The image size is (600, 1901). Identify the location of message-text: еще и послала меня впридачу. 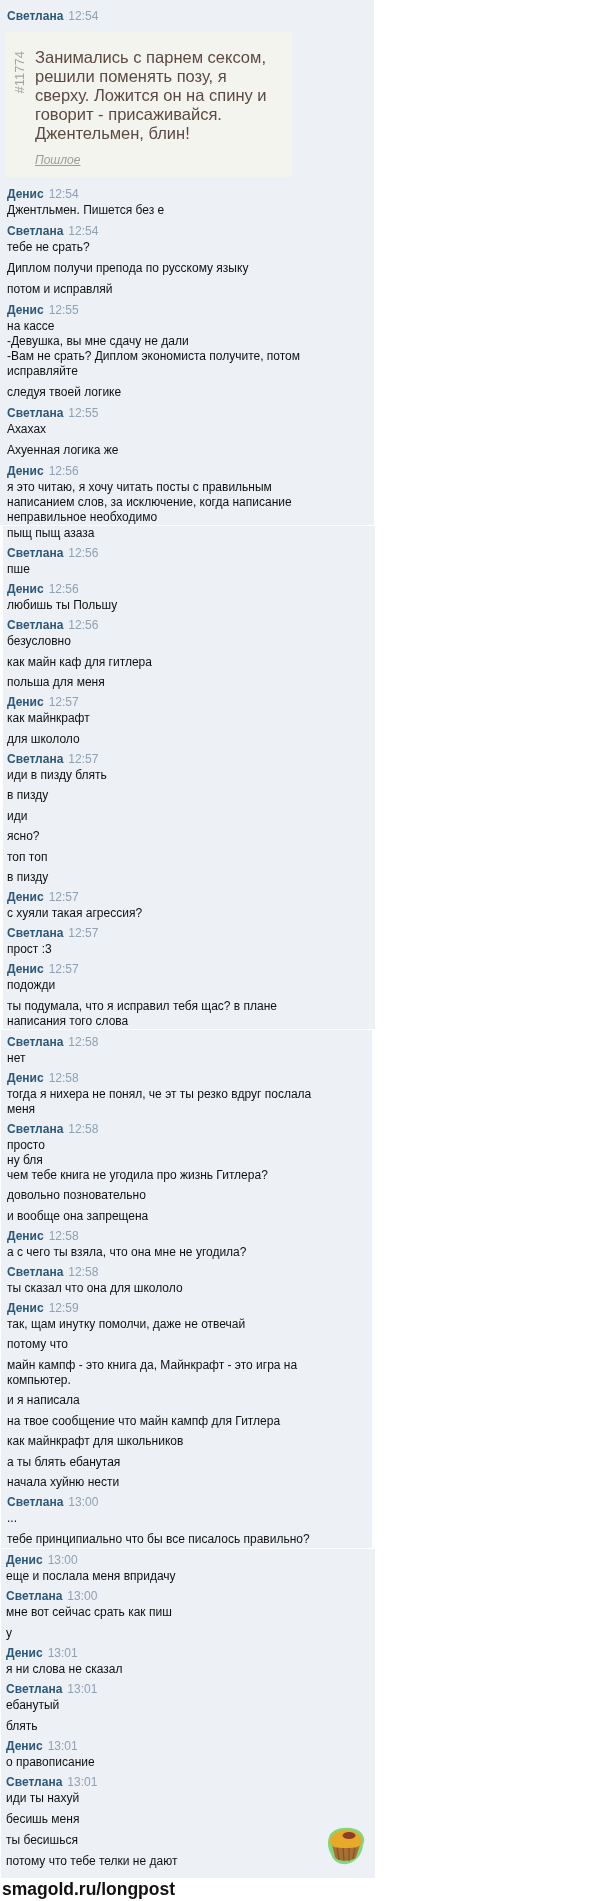
(91, 1576).